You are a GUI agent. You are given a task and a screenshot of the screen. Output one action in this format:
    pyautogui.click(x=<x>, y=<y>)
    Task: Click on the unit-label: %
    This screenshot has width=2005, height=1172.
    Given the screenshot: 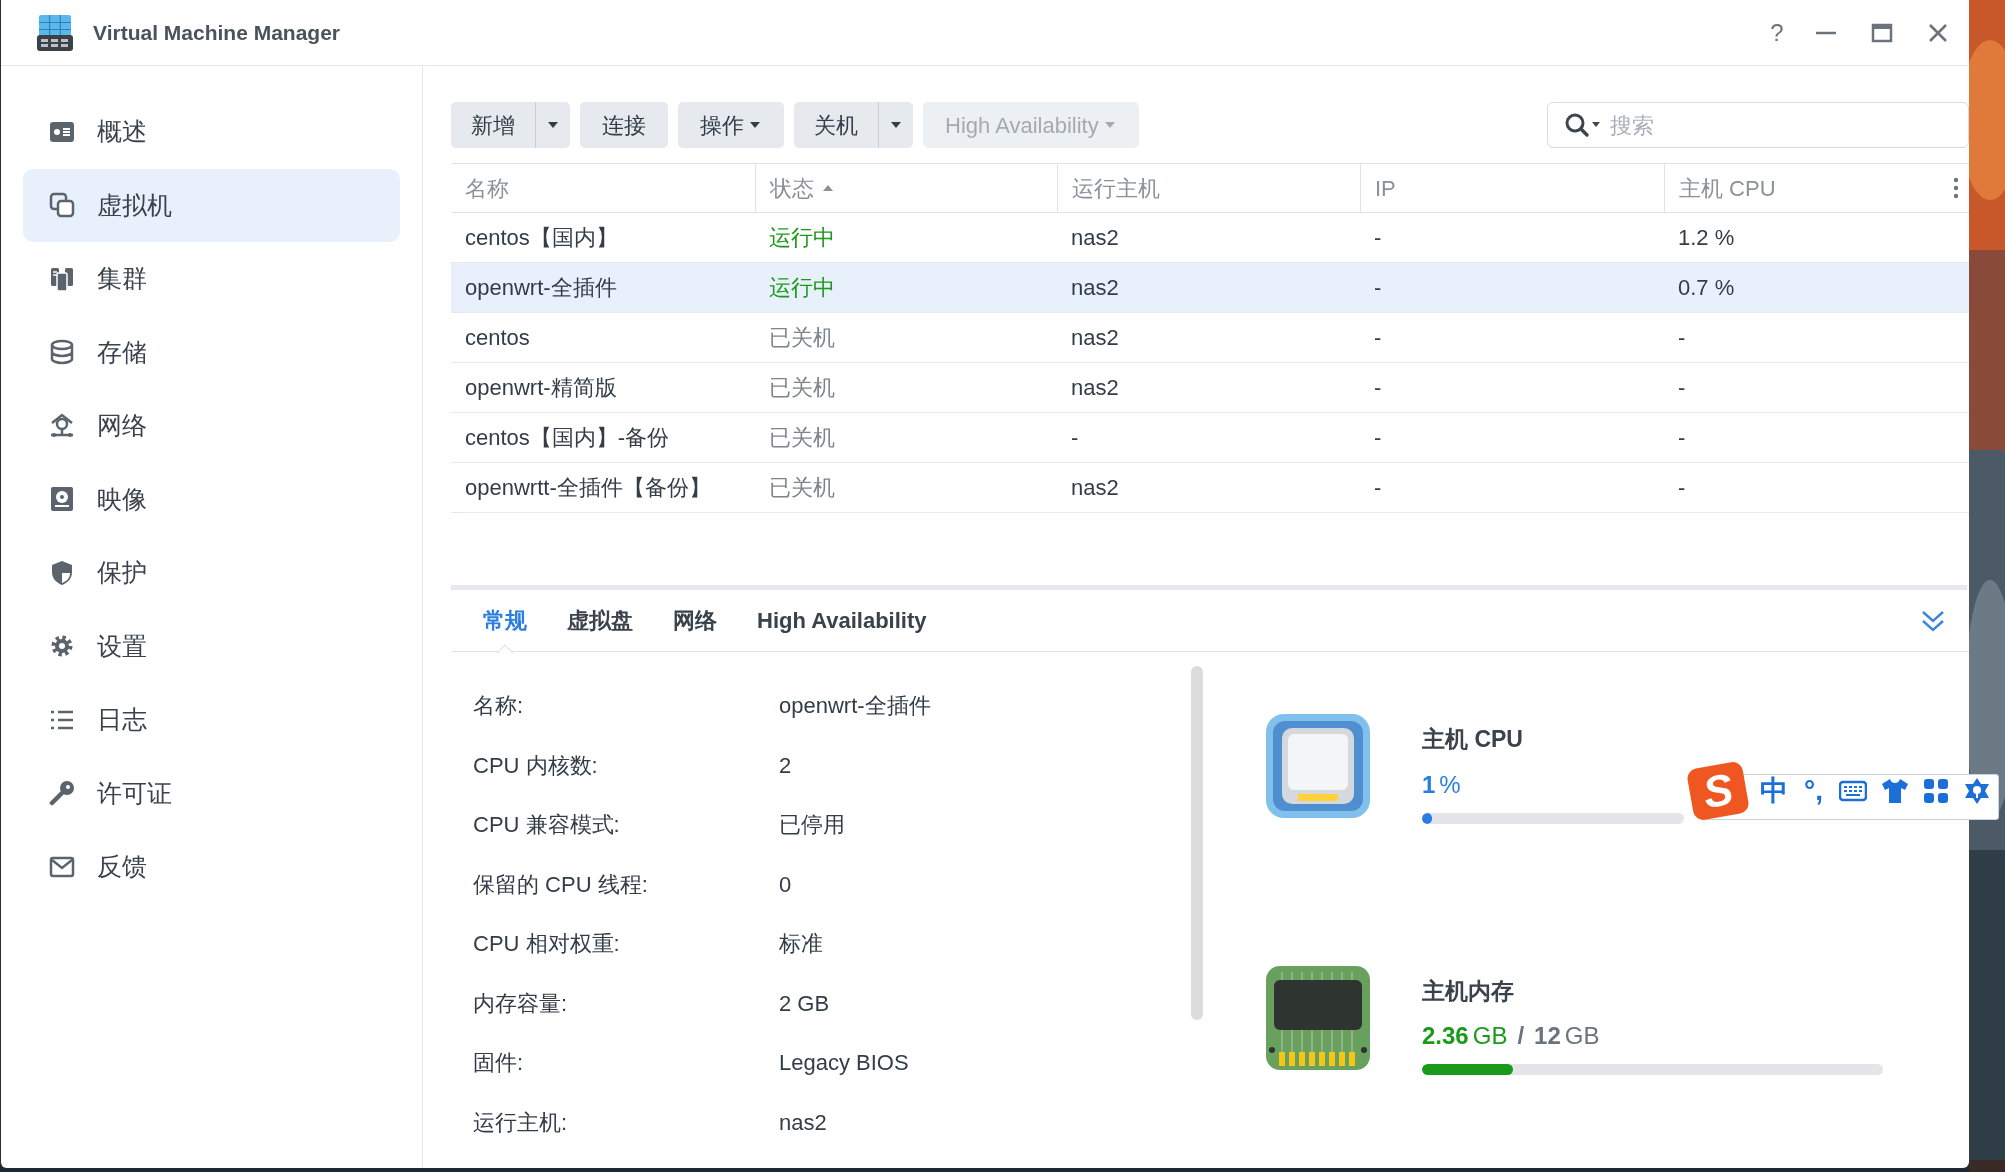 What is the action you would take?
    pyautogui.click(x=1450, y=784)
    